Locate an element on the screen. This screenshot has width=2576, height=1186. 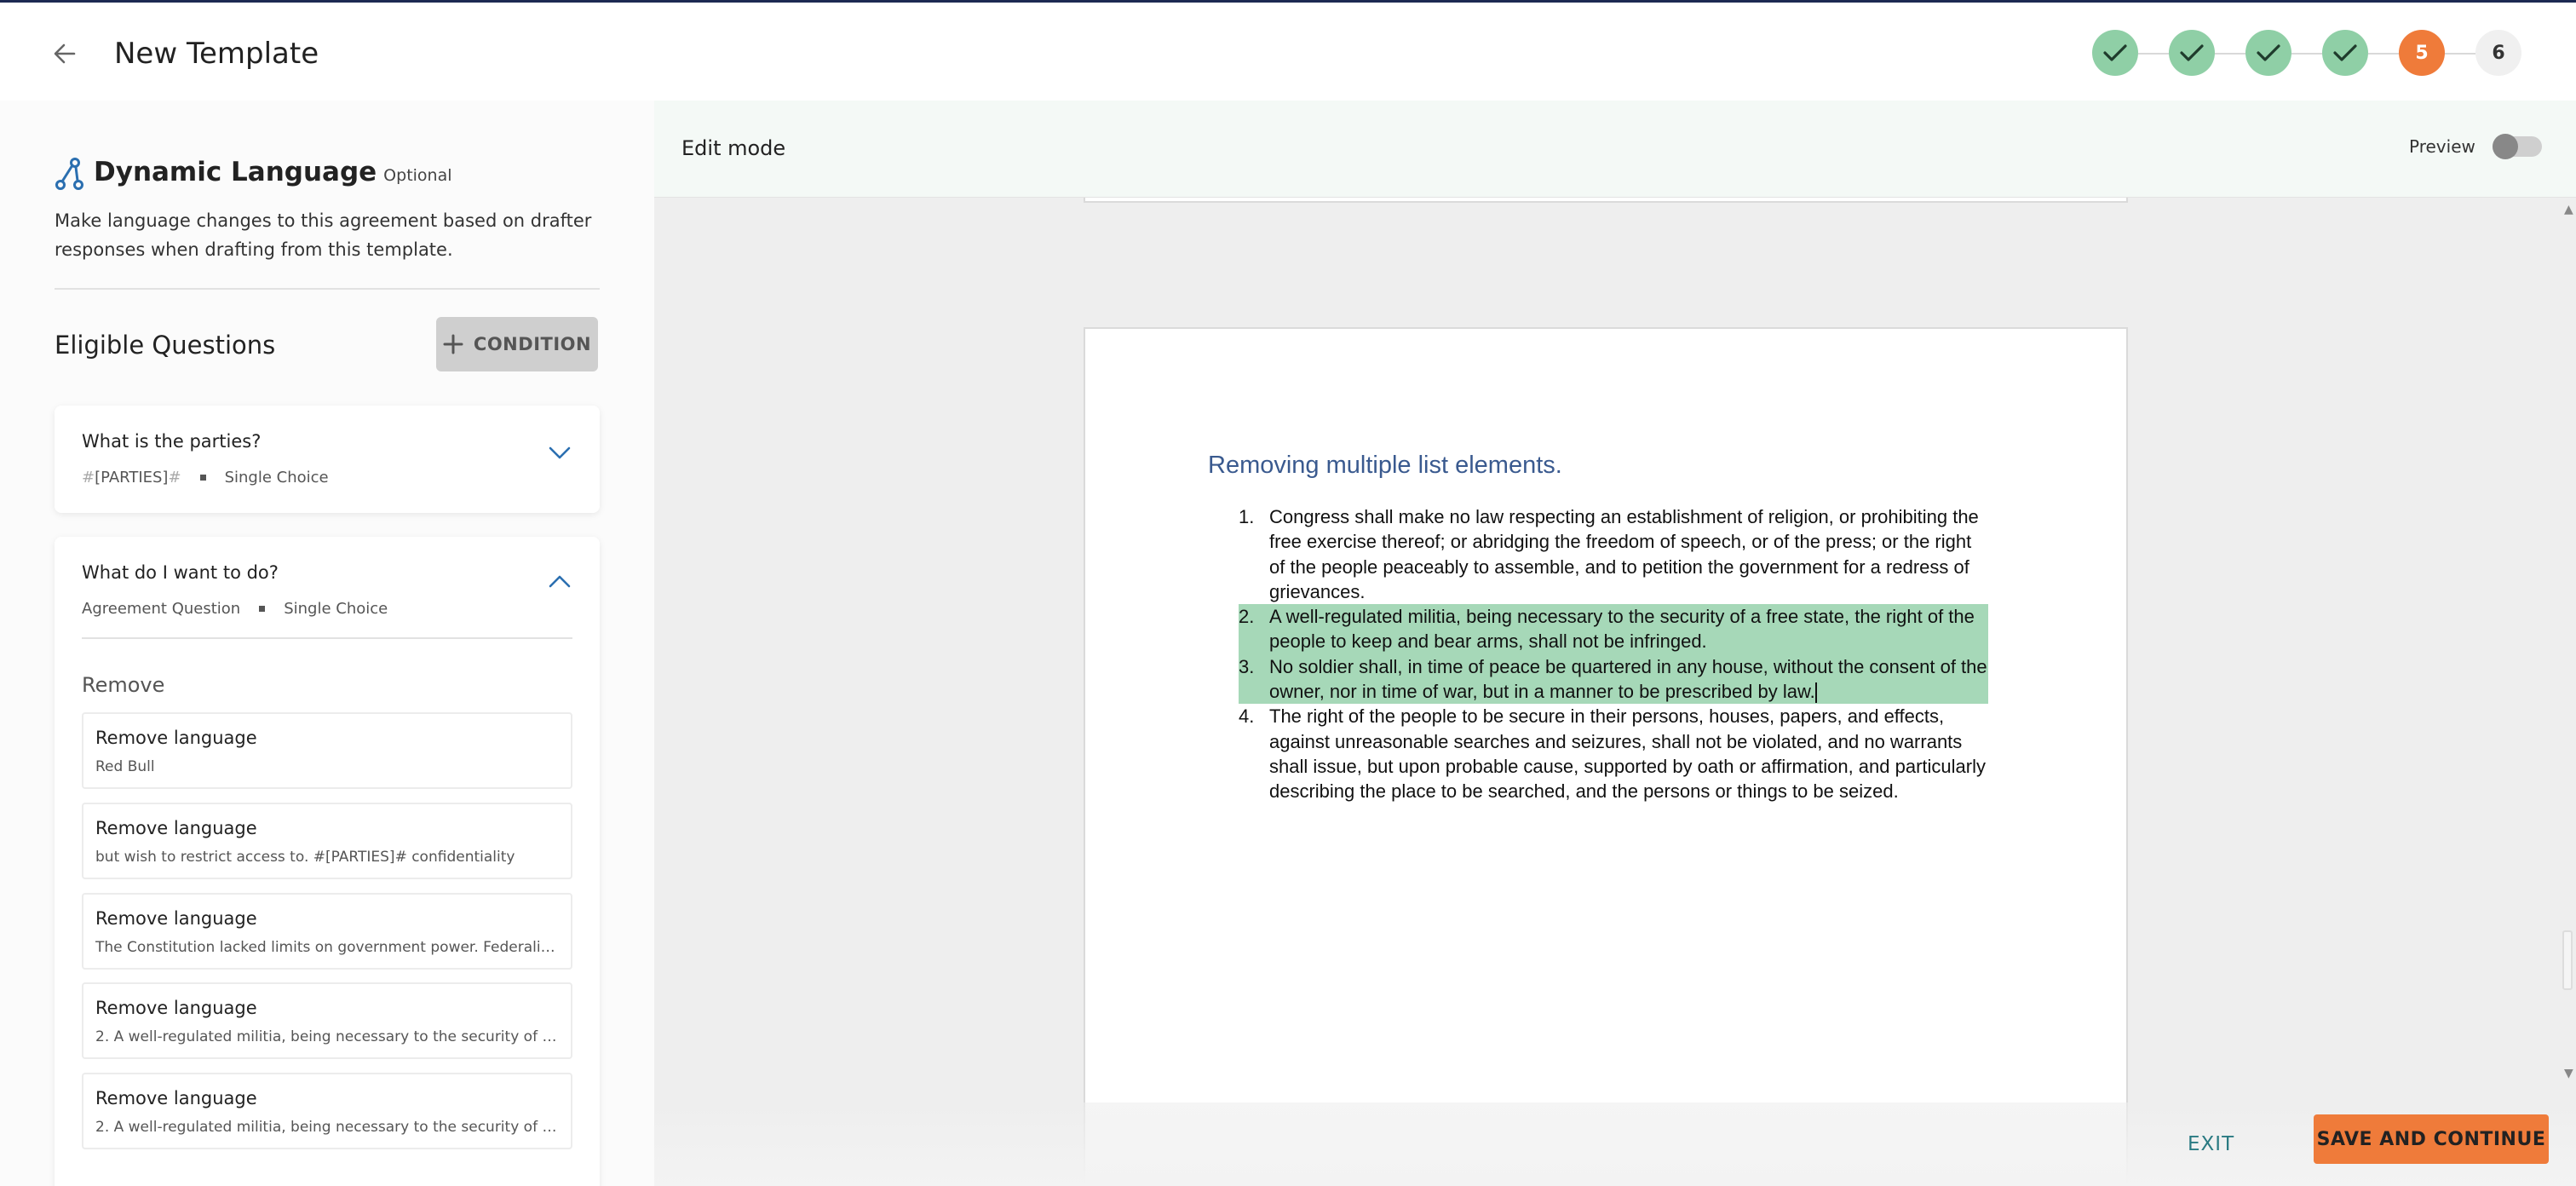
footer-bar: EXIT SAVE AND CONTINUE is located at coordinates (1615, 1144).